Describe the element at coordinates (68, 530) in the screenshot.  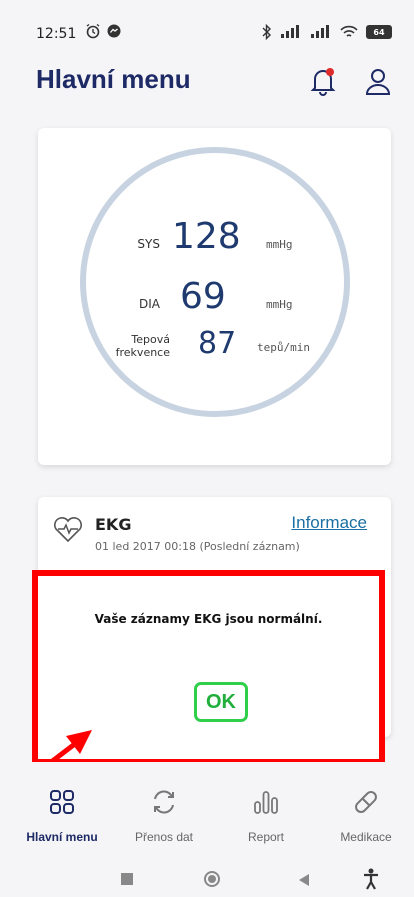
I see `heart-ekg-icon` at that location.